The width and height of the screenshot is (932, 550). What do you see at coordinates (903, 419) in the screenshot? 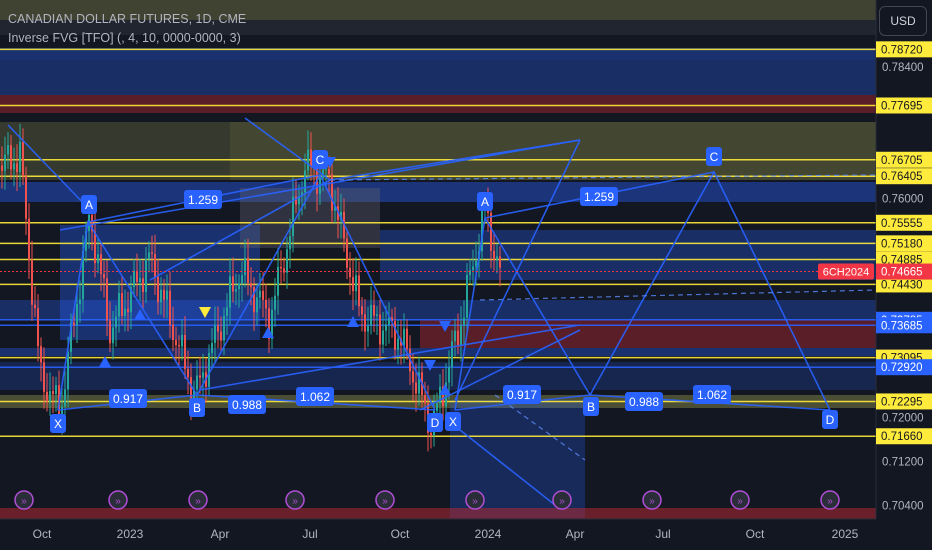
I see `price-tick-label: 0.72000` at bounding box center [903, 419].